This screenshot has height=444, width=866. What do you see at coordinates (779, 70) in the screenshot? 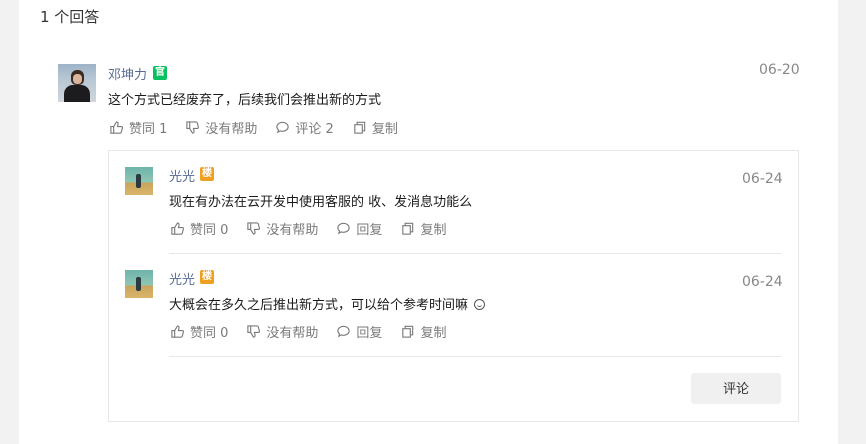
I see `answer-date: 06-20` at bounding box center [779, 70].